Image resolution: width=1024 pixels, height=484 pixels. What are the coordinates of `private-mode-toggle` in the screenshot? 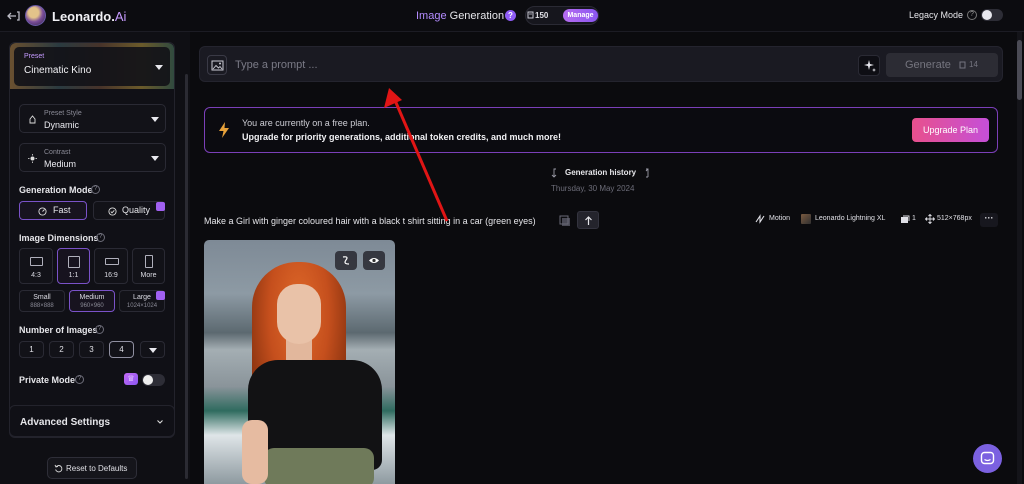 It's located at (153, 380).